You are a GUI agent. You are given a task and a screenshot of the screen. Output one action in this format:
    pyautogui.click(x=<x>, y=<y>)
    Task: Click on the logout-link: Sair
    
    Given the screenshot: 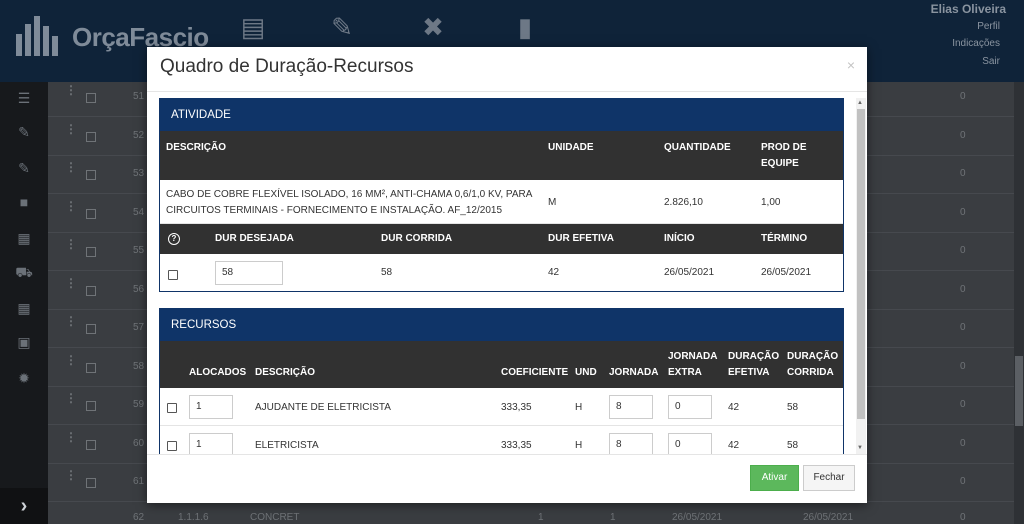 What is the action you would take?
    pyautogui.click(x=991, y=61)
    